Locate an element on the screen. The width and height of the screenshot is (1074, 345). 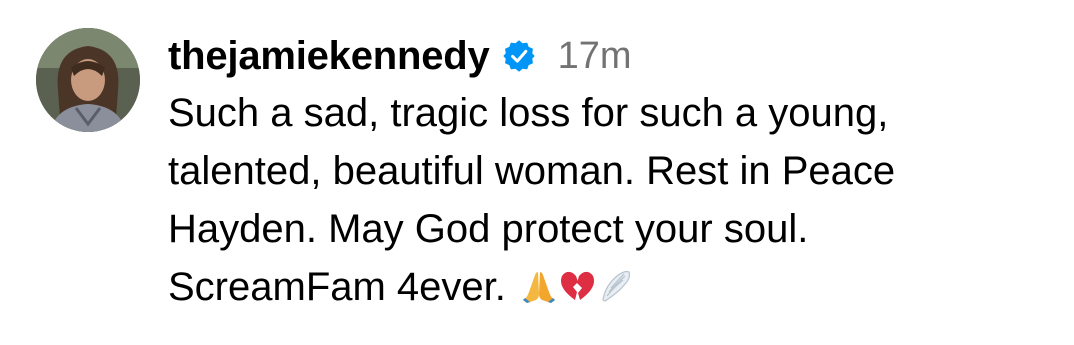
broken-heart-icon is located at coordinates (577, 281).